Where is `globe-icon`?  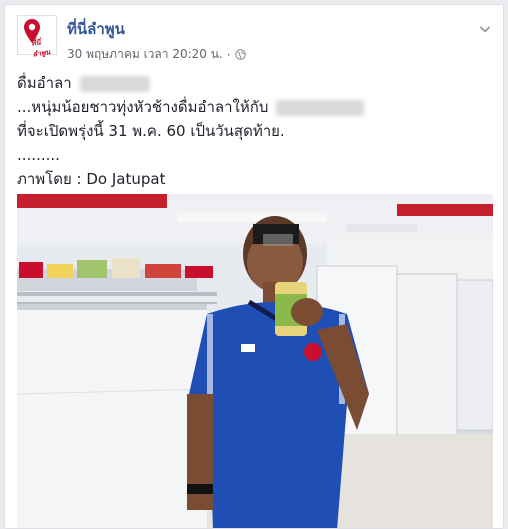
globe-icon is located at coordinates (240, 54).